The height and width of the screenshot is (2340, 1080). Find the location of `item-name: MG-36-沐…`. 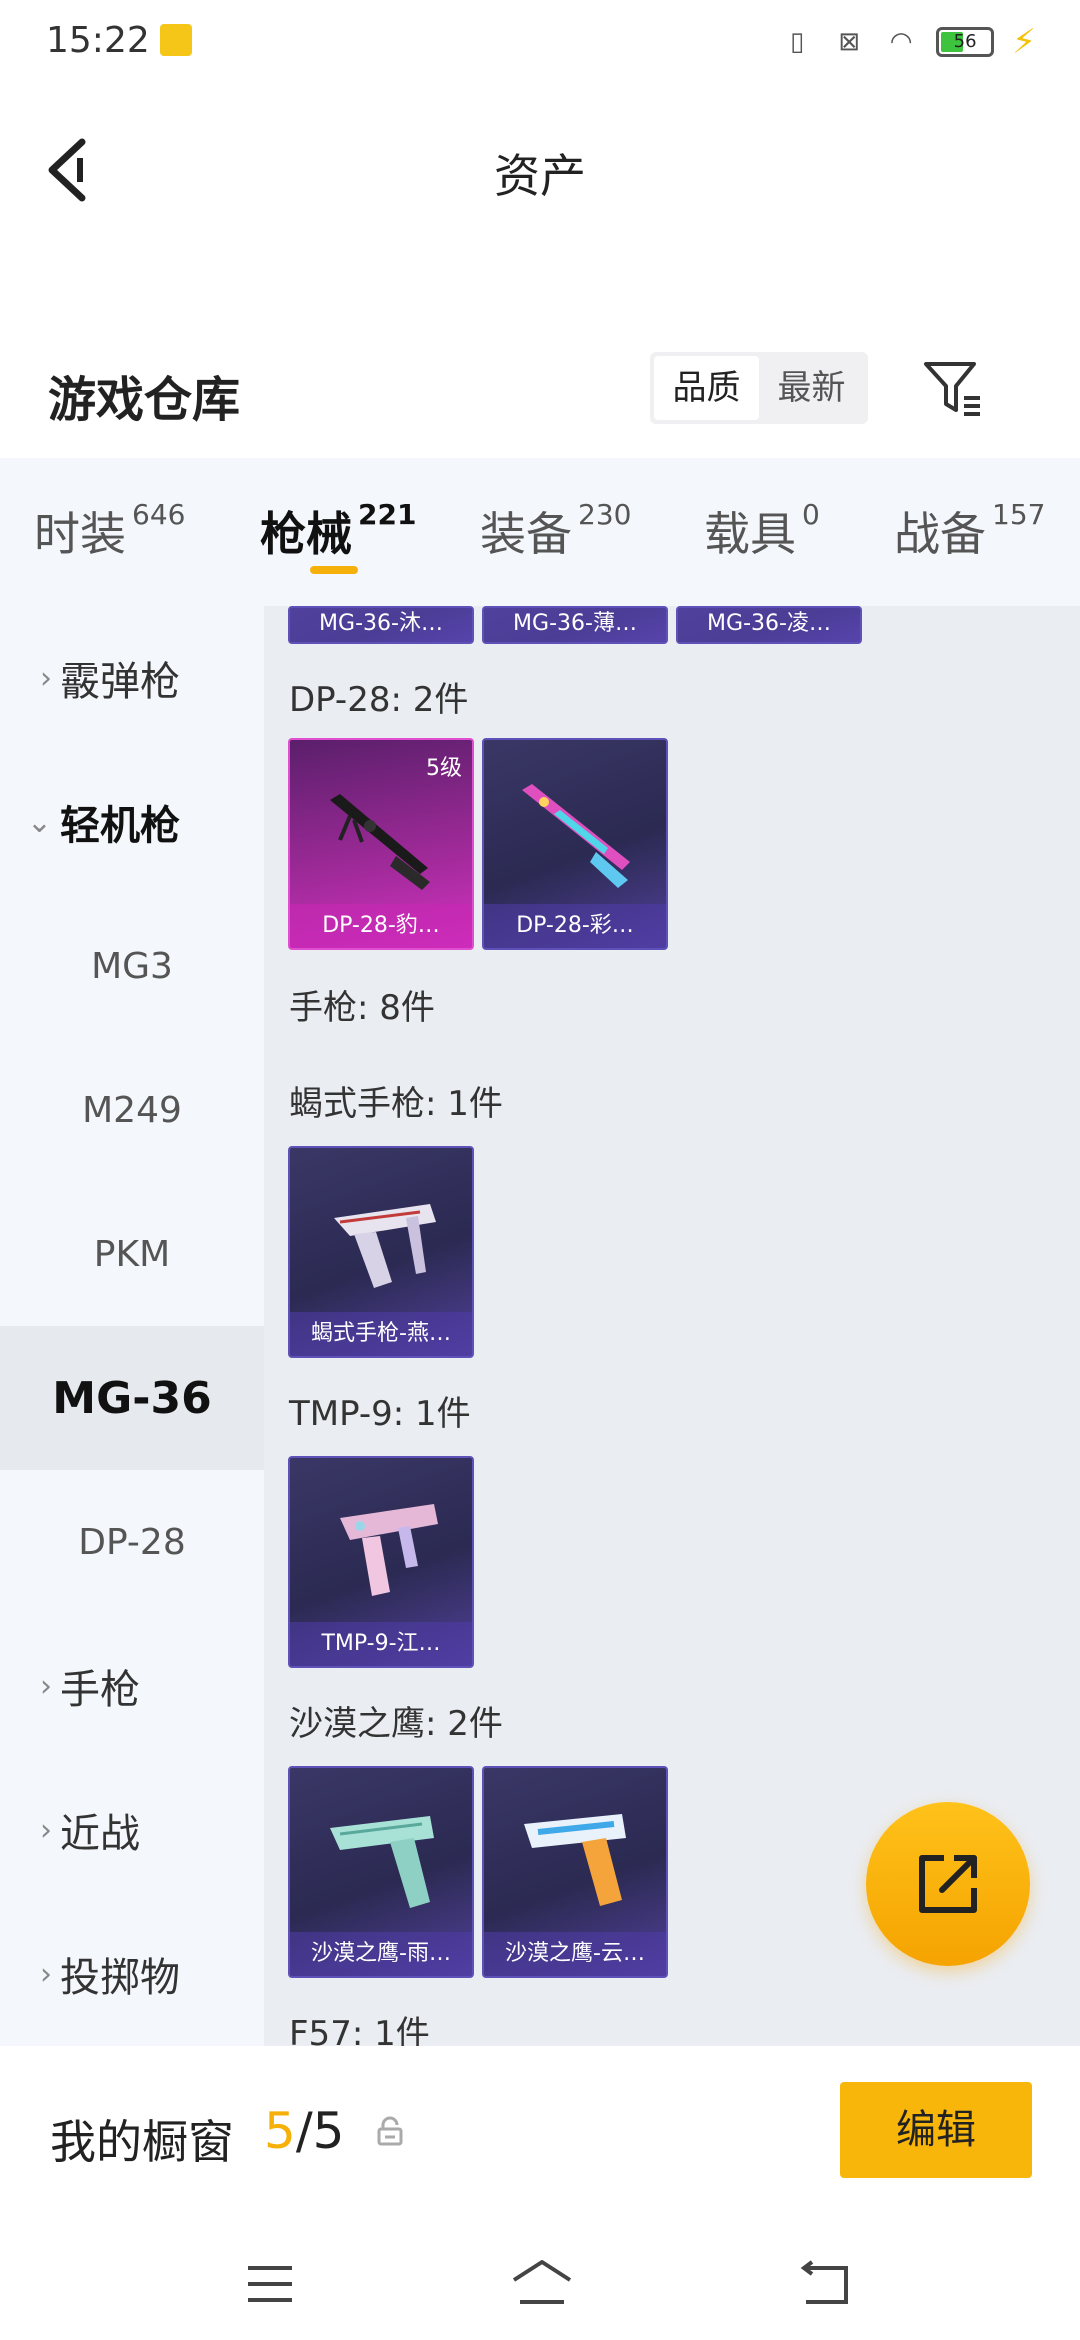

item-name: MG-36-沐… is located at coordinates (381, 625).